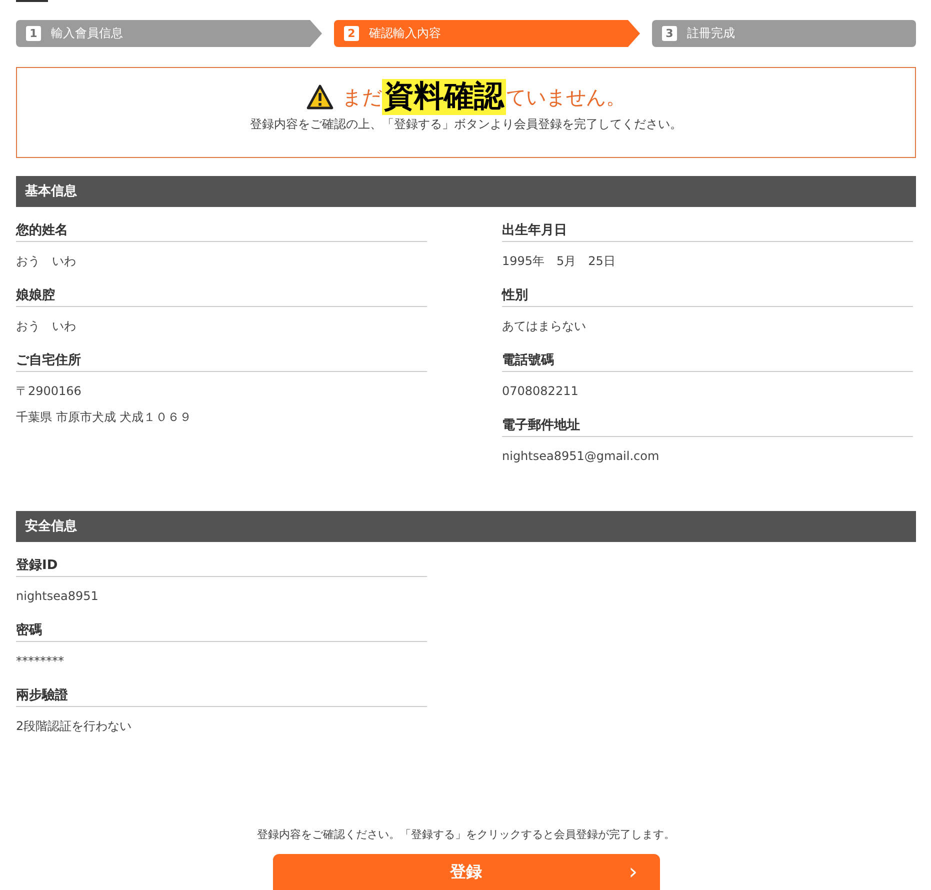 Image resolution: width=931 pixels, height=890 pixels. I want to click on field-value: 0708082211, so click(541, 391).